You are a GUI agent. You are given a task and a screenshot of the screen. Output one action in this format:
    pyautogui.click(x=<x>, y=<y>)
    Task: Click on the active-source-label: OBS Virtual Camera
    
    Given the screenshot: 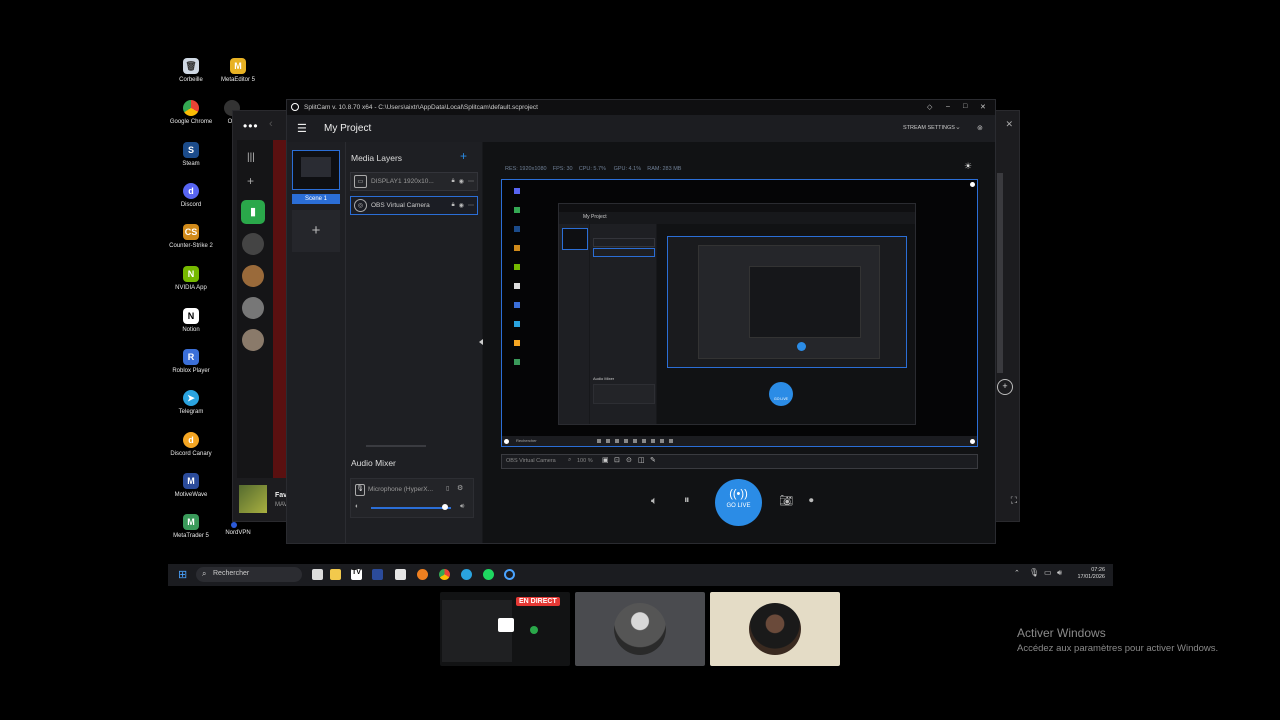 What is the action you would take?
    pyautogui.click(x=531, y=461)
    